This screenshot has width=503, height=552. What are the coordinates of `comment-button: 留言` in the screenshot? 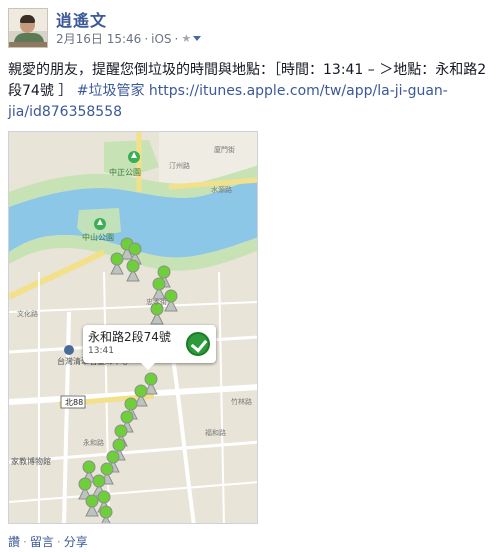 It's located at (42, 542).